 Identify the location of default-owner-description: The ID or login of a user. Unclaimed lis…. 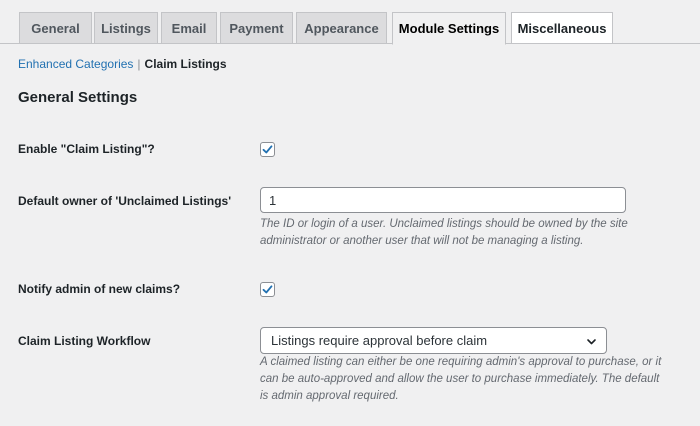
(444, 233).